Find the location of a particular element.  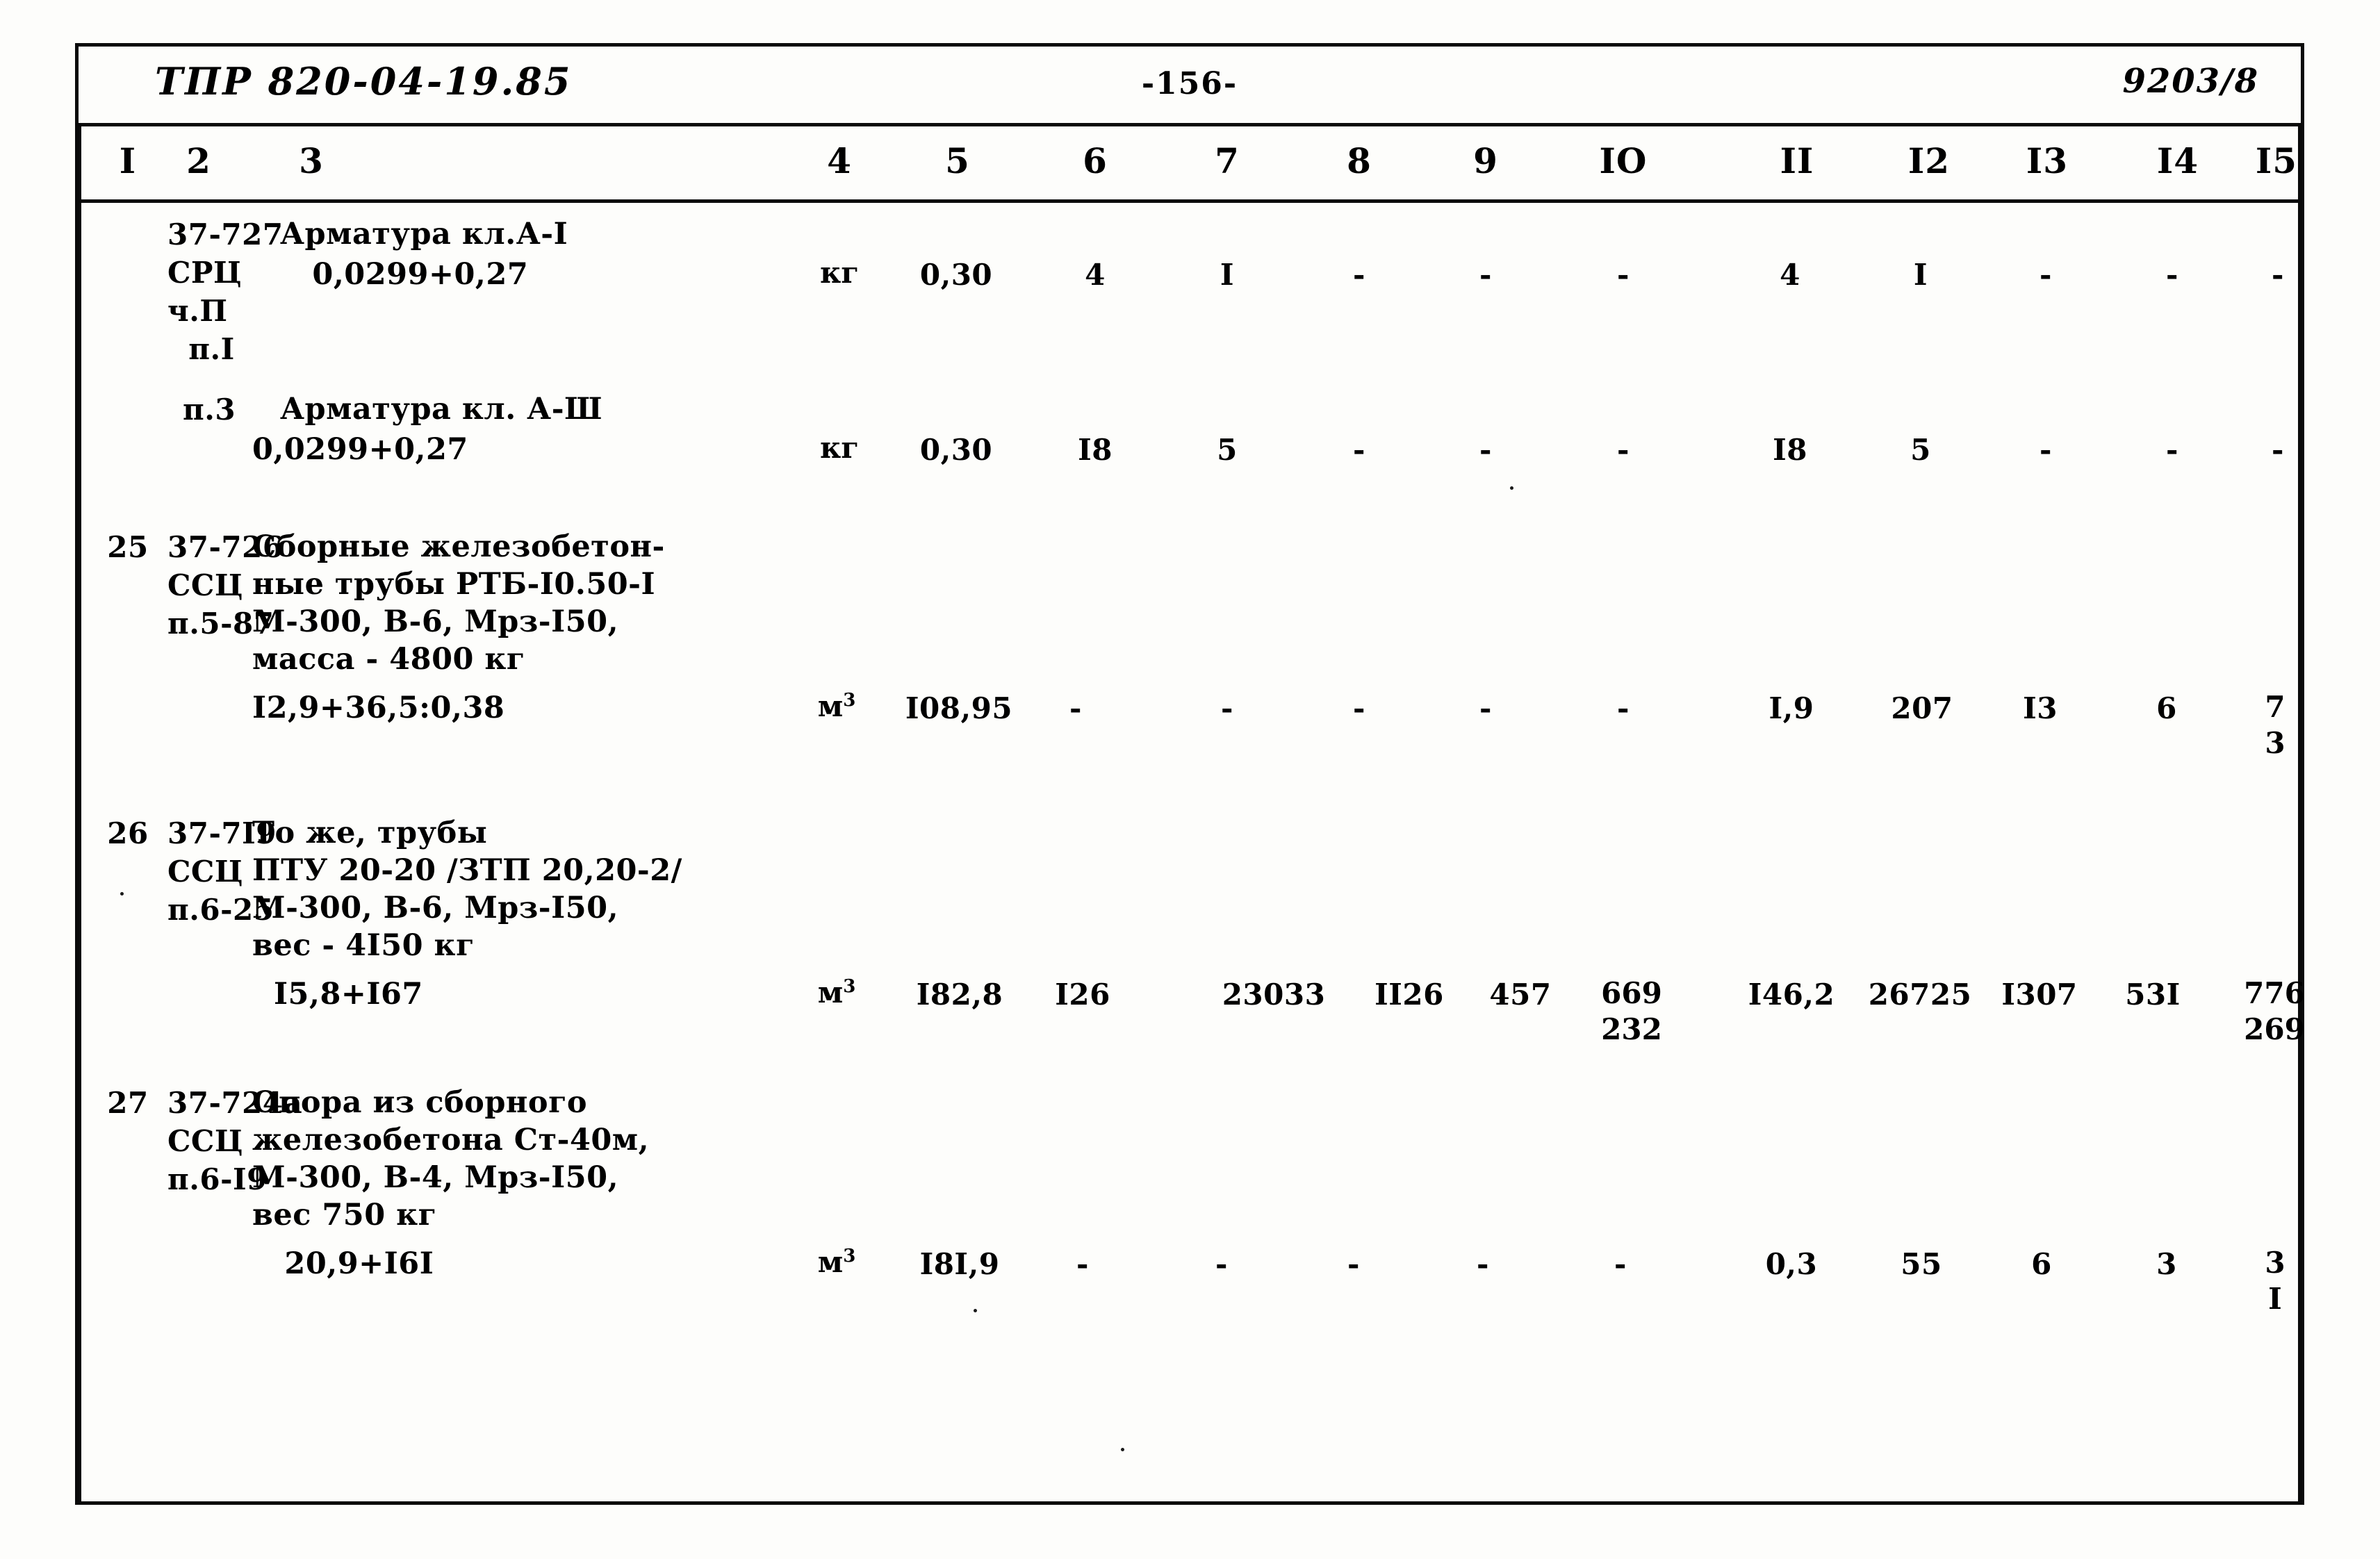

row-col5: I08,95 is located at coordinates (959, 708).